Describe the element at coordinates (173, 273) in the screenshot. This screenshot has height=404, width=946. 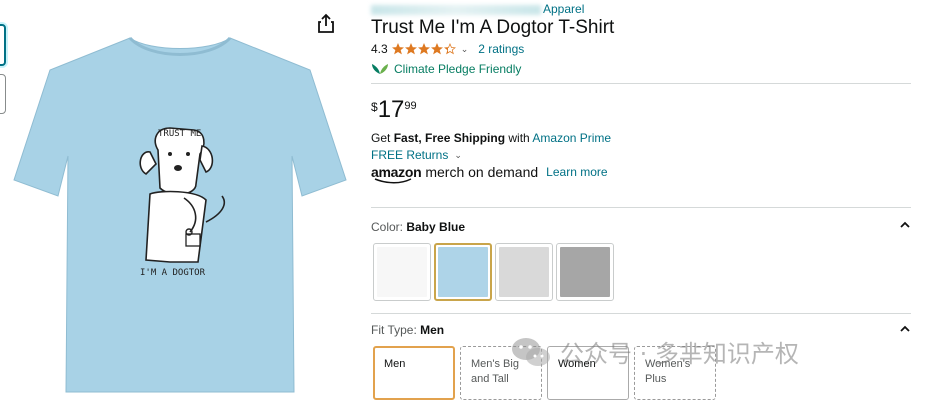
I see `print-text-bottom: I'M A DOGTOR` at that location.